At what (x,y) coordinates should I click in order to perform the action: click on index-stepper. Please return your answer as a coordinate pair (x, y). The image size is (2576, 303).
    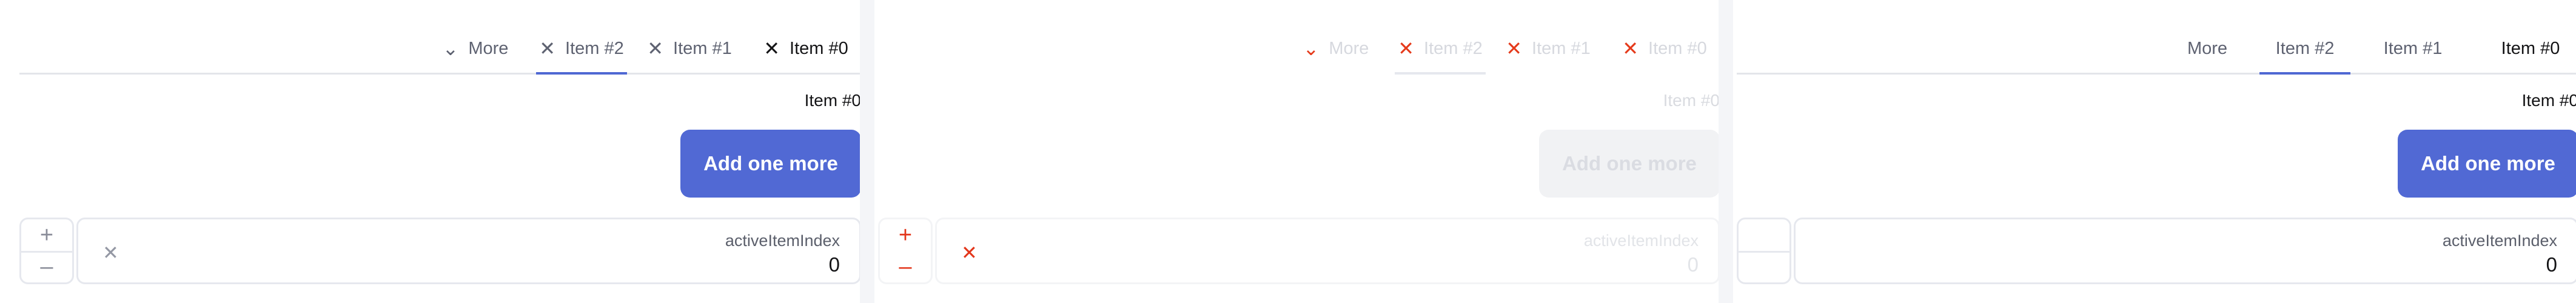
    Looking at the image, I should click on (1764, 251).